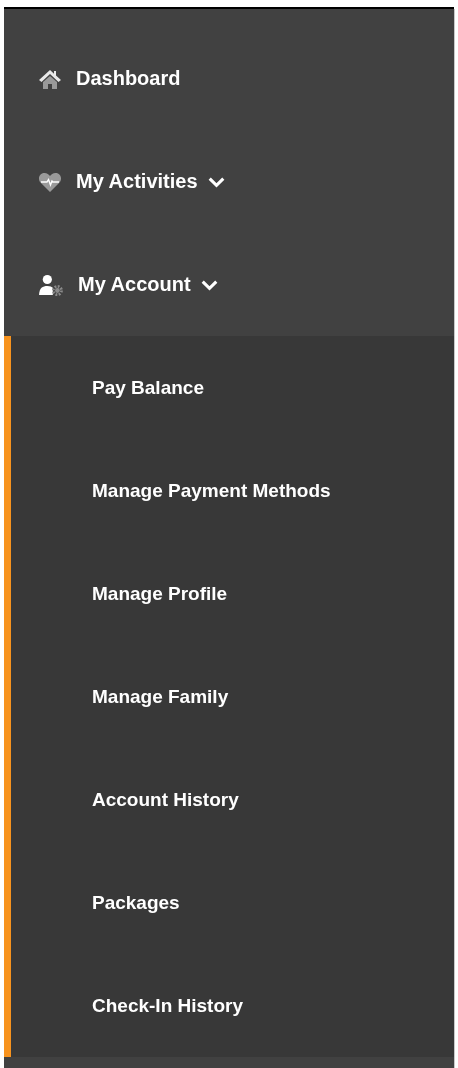 The width and height of the screenshot is (458, 1068). Describe the element at coordinates (99, 902) in the screenshot. I see `submenu-item: Packages` at that location.